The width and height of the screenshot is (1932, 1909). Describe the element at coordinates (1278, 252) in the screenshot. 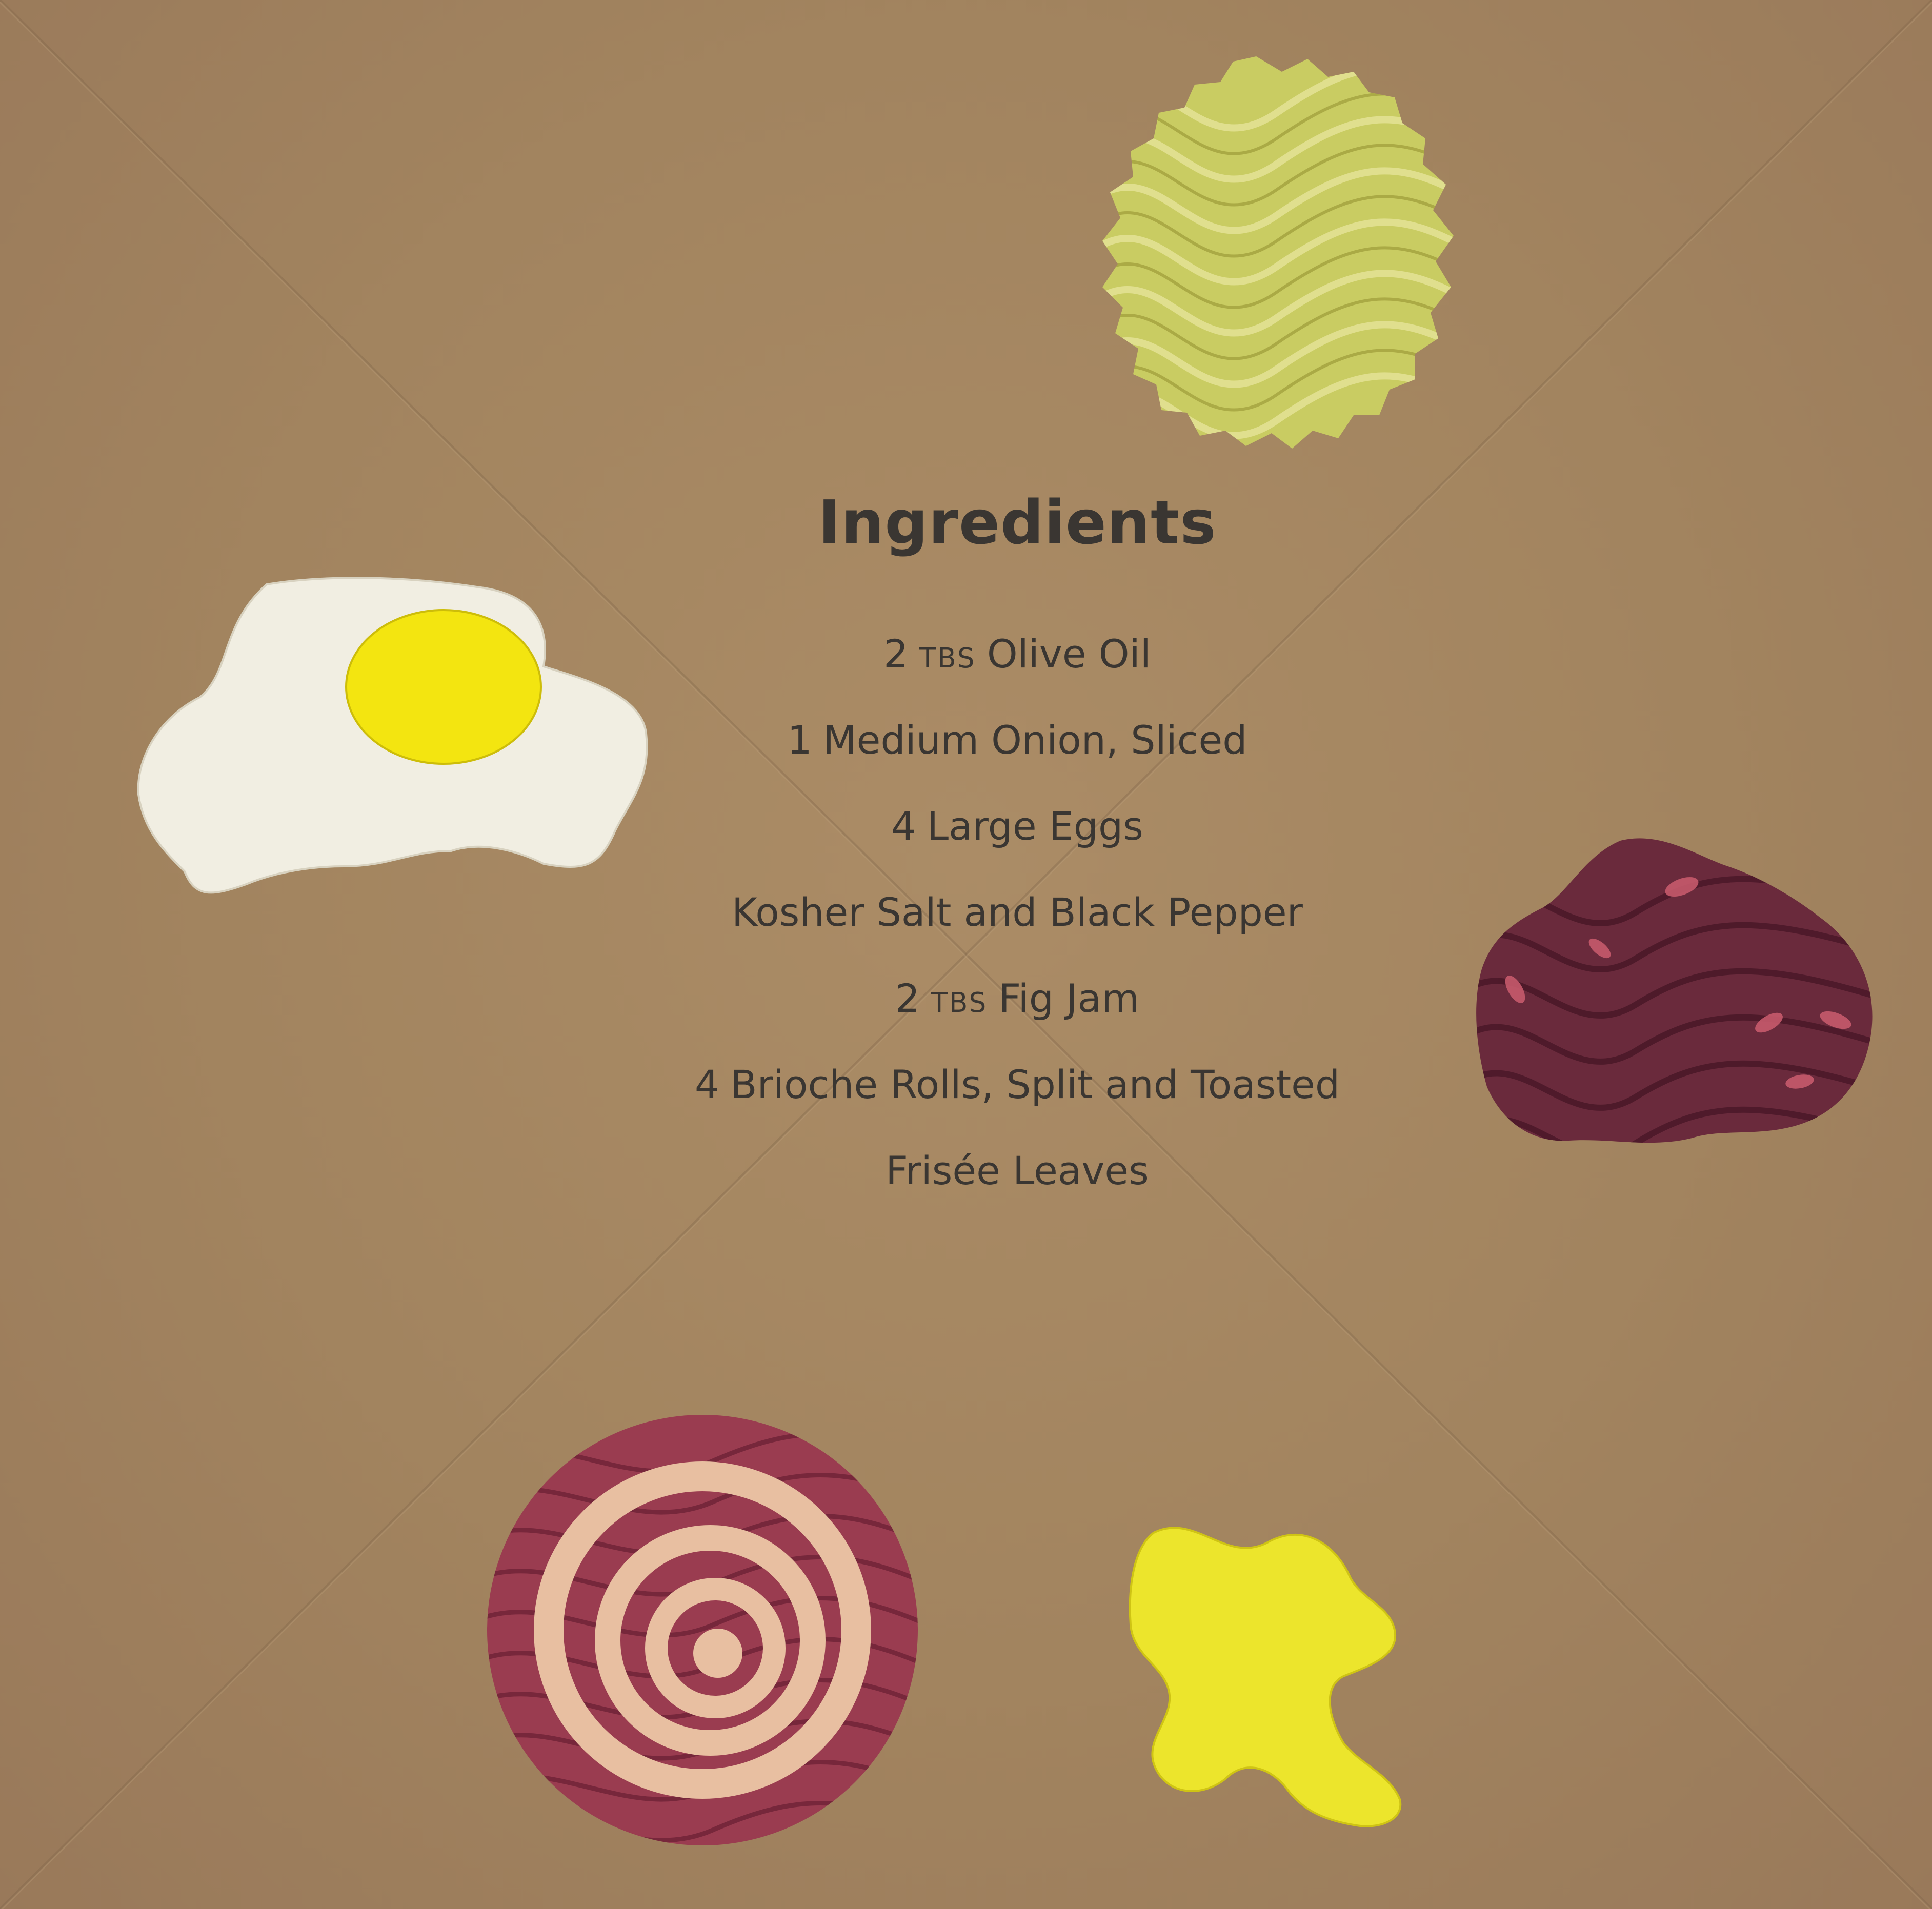

I see `frisee-cutout-icon` at that location.